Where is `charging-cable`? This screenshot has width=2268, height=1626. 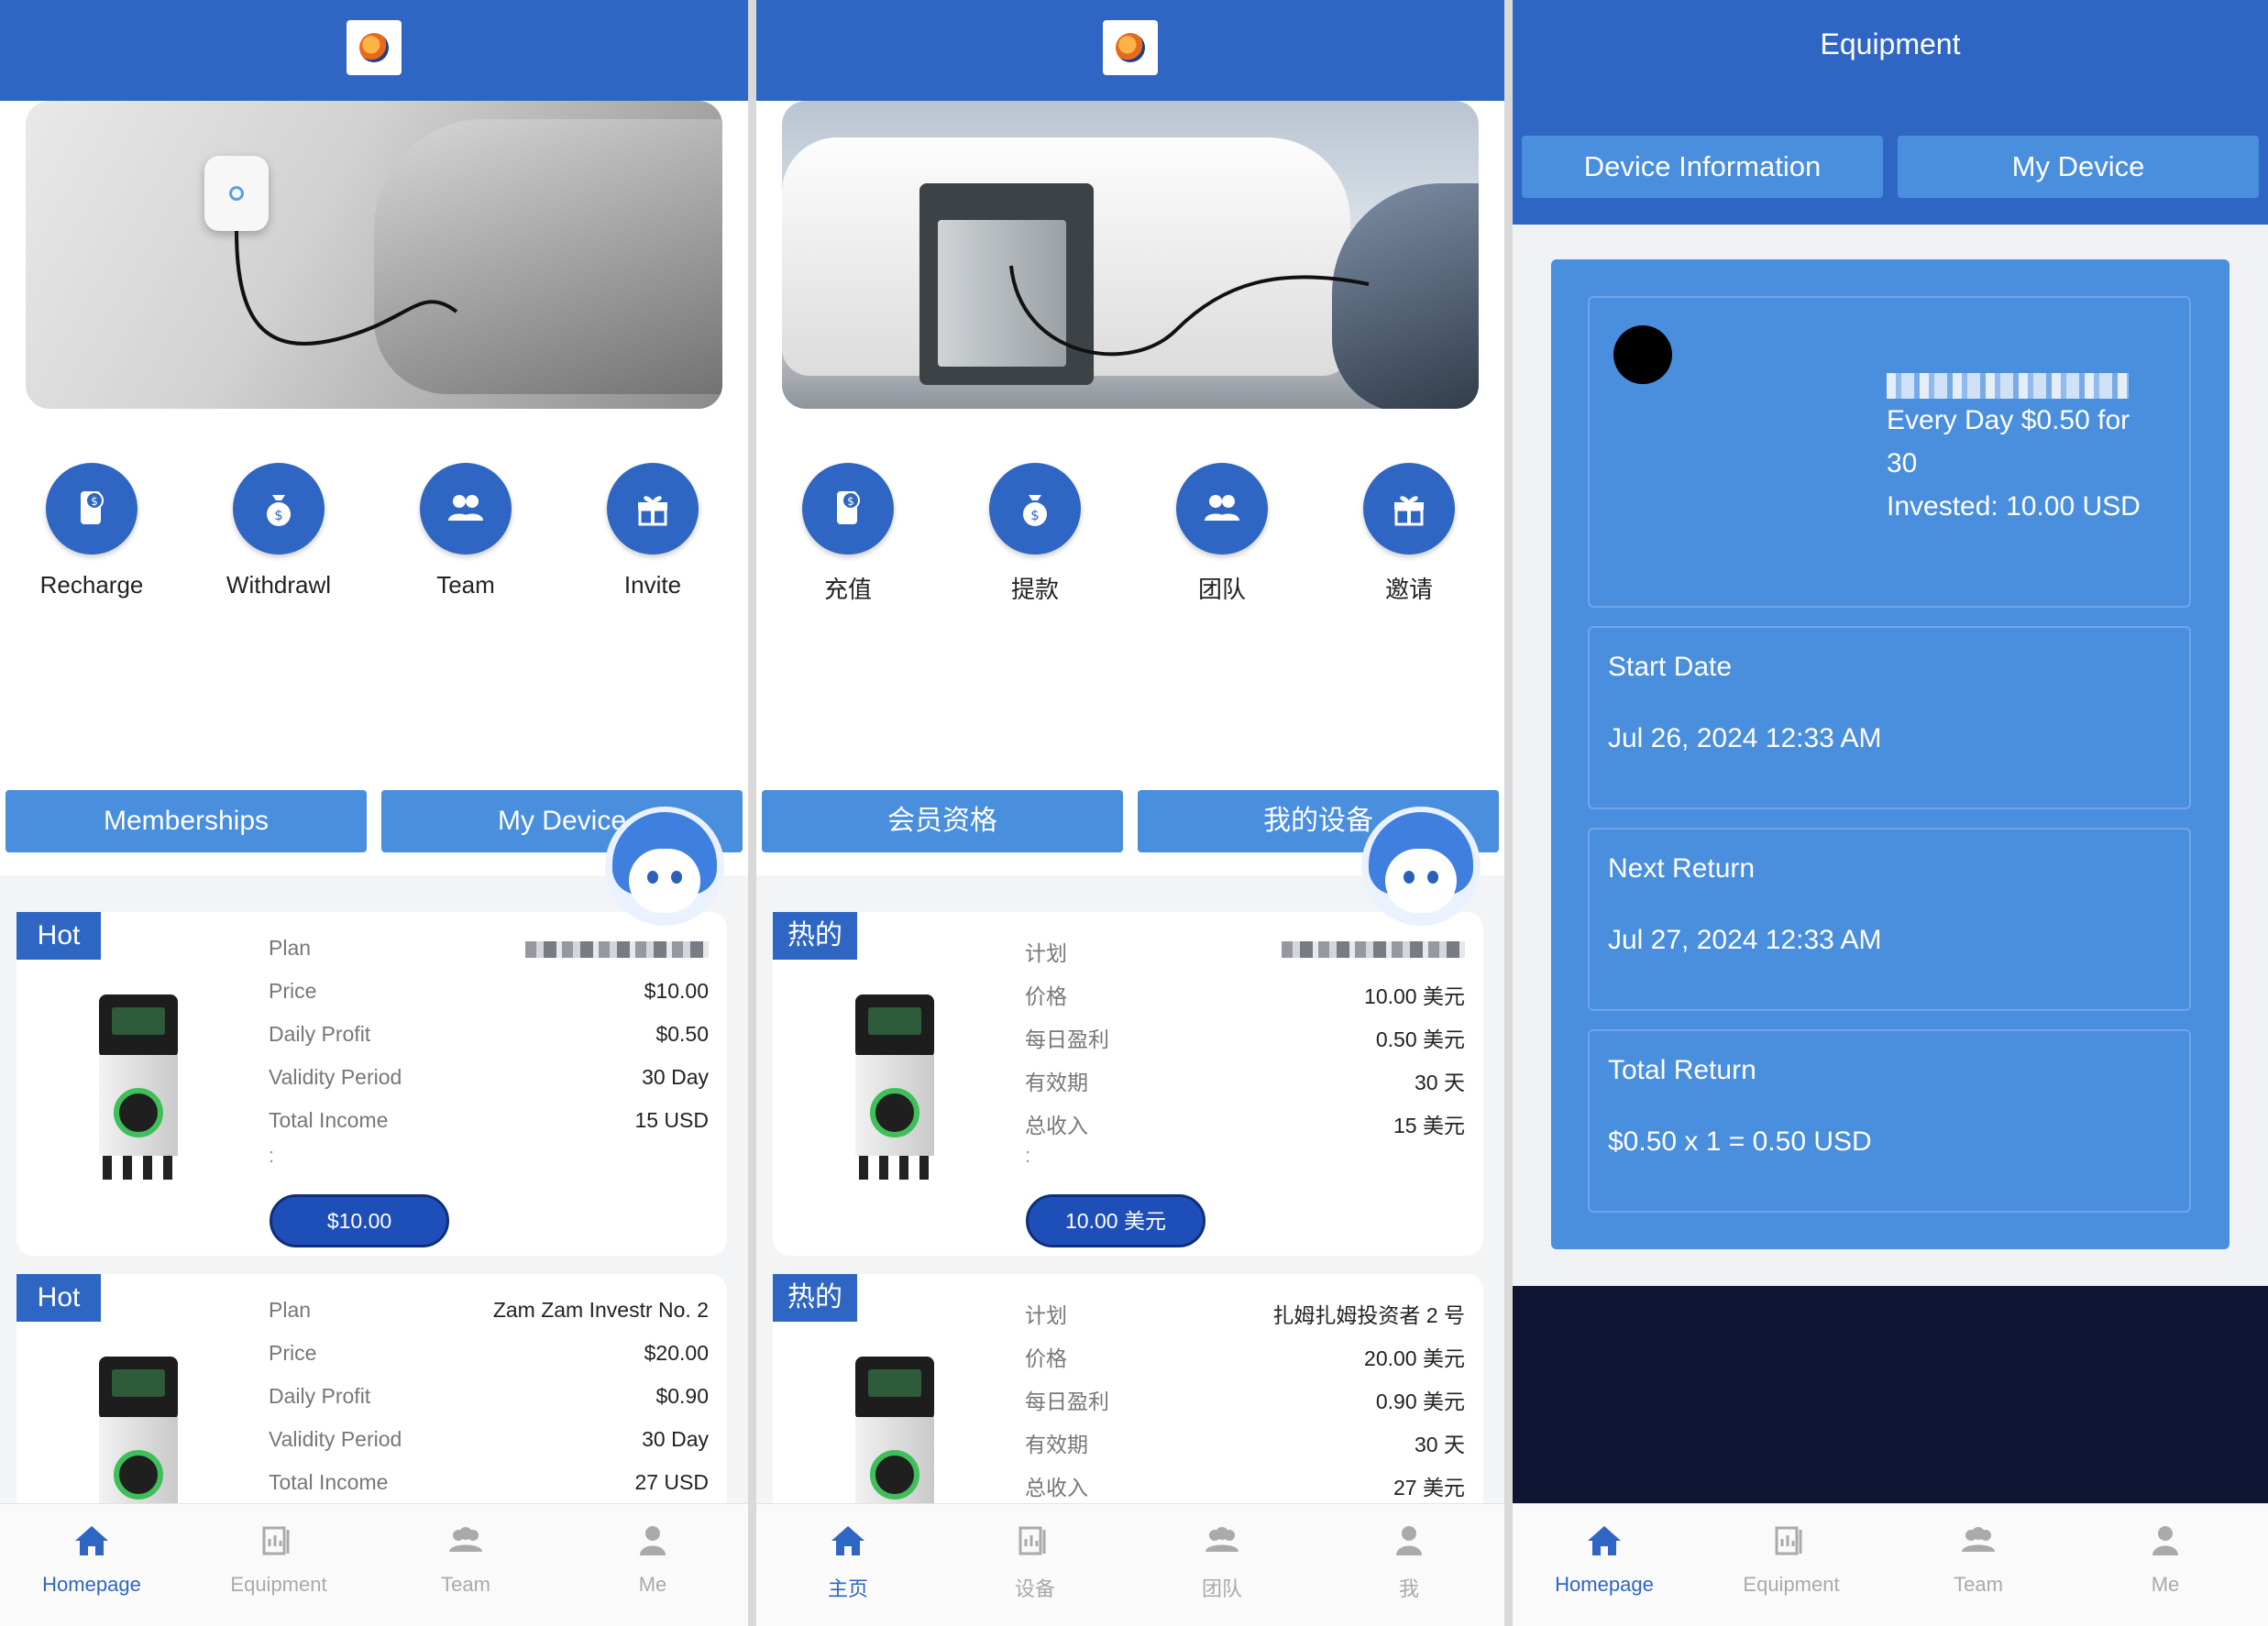 charging-cable is located at coordinates (1189, 311).